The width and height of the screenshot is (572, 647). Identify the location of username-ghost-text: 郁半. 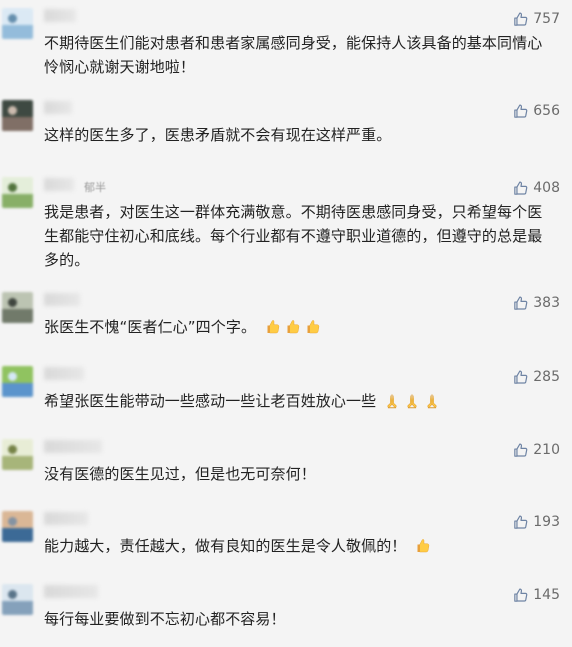
(95, 187).